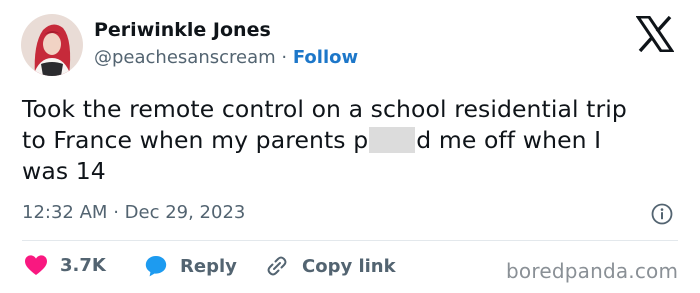  I want to click on profile-photo-icon, so click(52, 45).